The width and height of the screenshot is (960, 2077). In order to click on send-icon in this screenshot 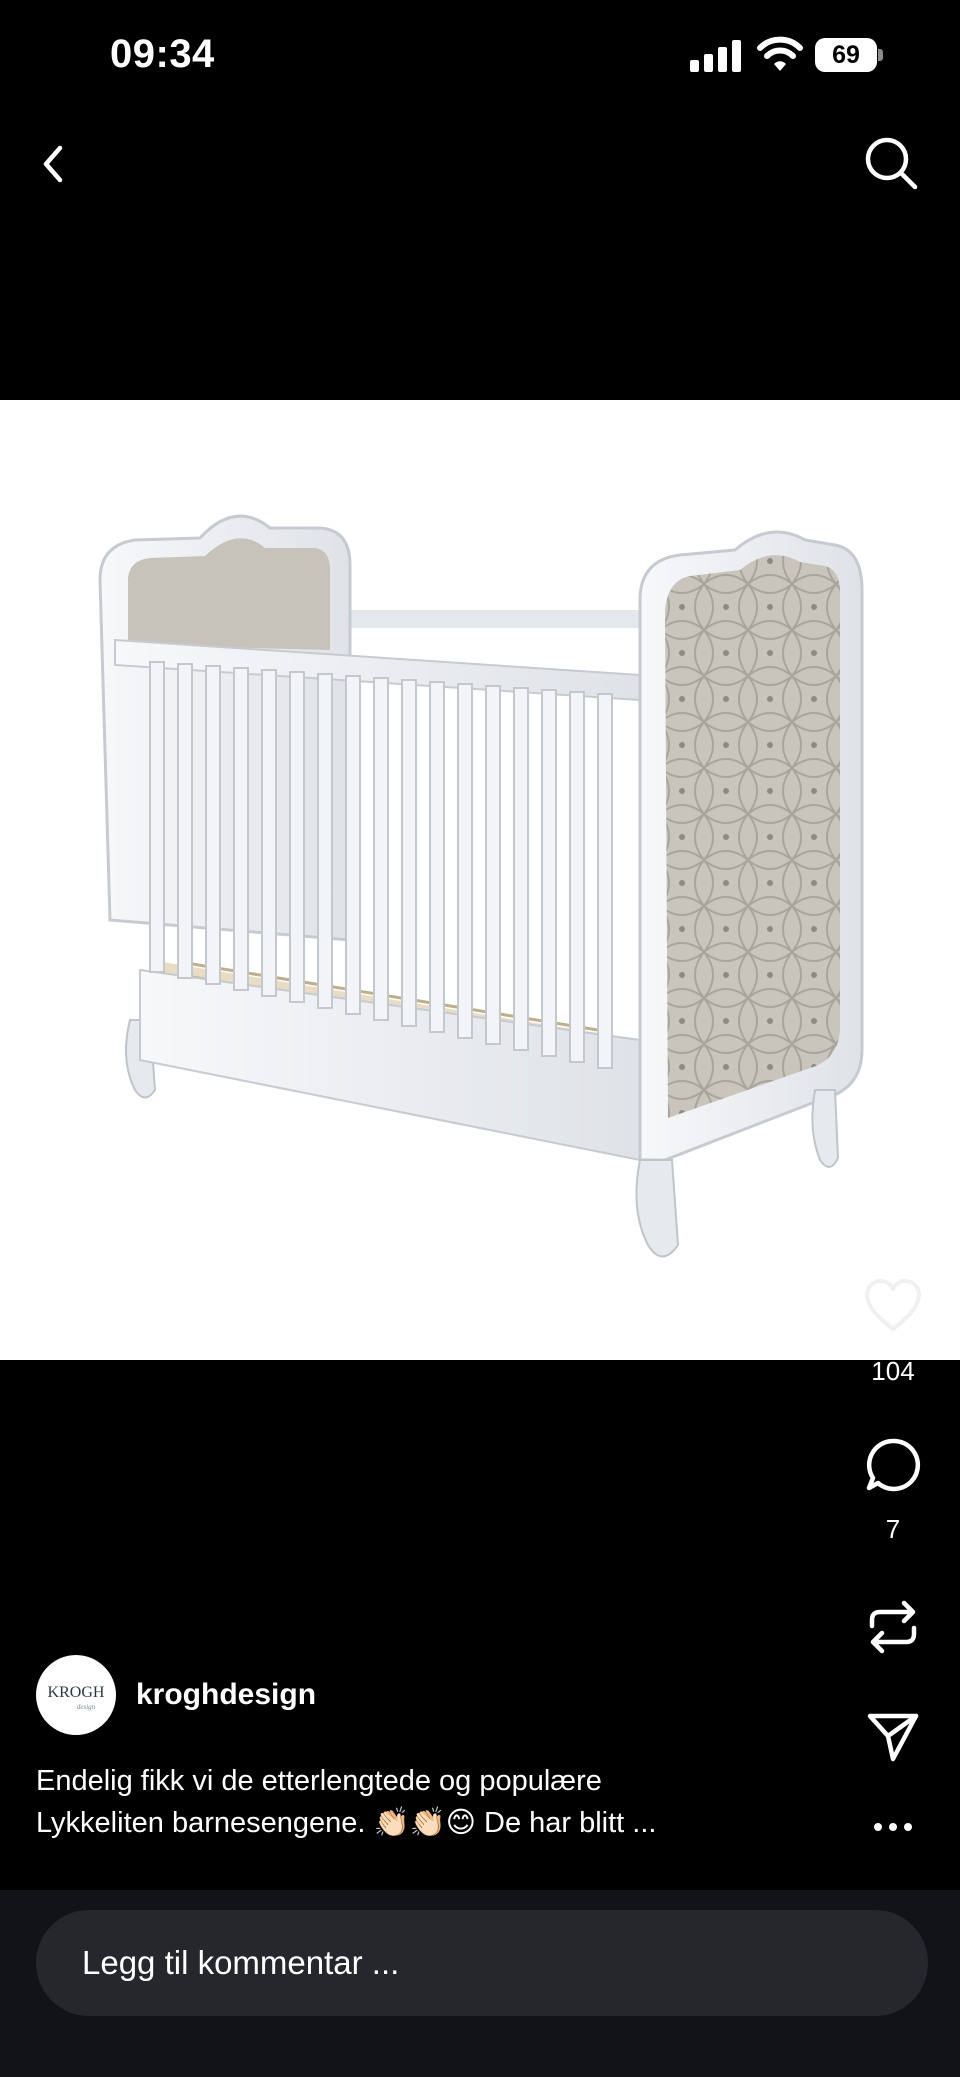, I will do `click(893, 1737)`.